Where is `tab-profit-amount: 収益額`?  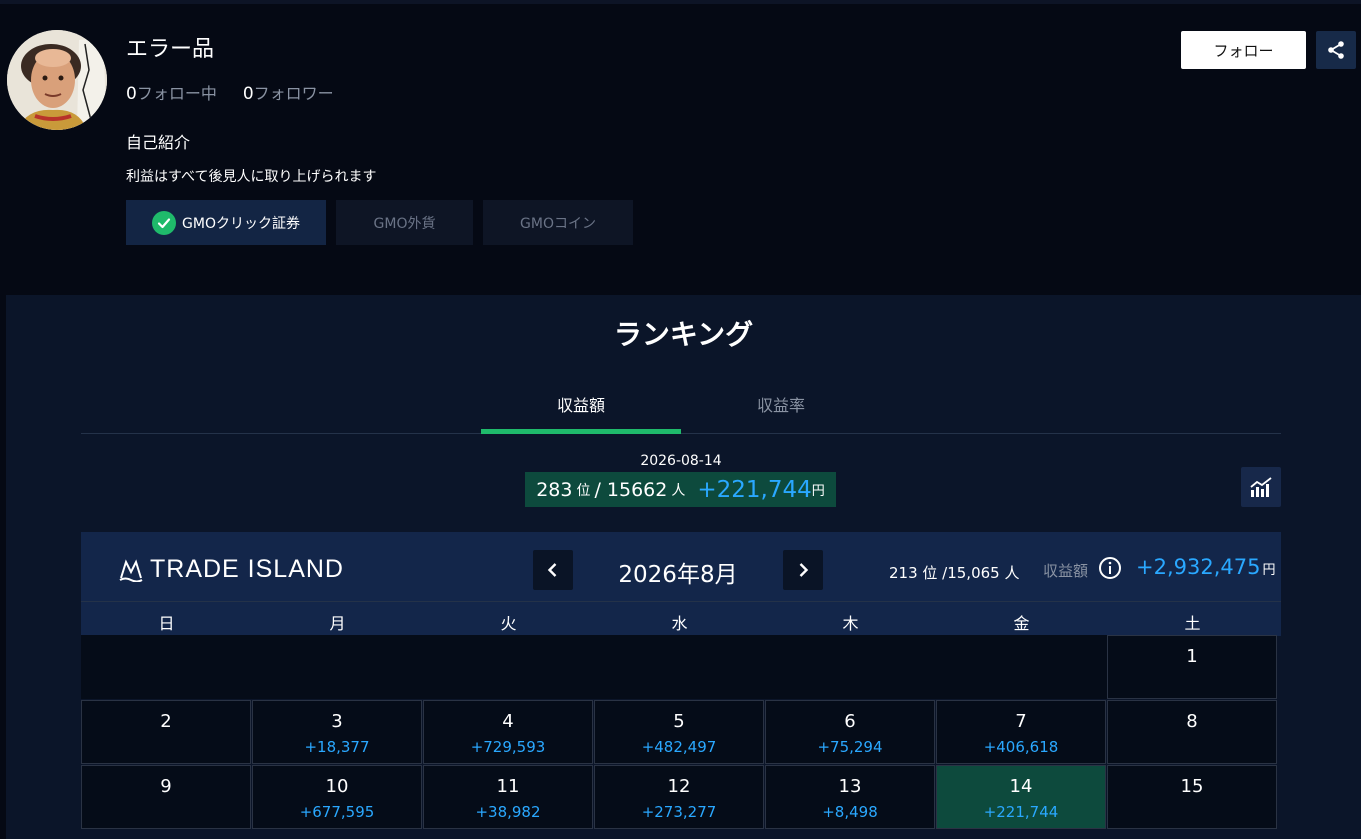 tab-profit-amount: 収益額 is located at coordinates (581, 404).